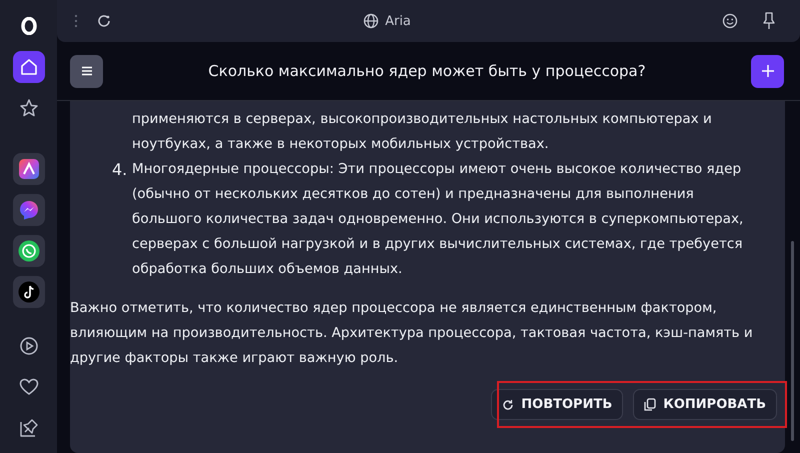 The height and width of the screenshot is (453, 800). What do you see at coordinates (398, 21) in the screenshot?
I see `site-title: Aria` at bounding box center [398, 21].